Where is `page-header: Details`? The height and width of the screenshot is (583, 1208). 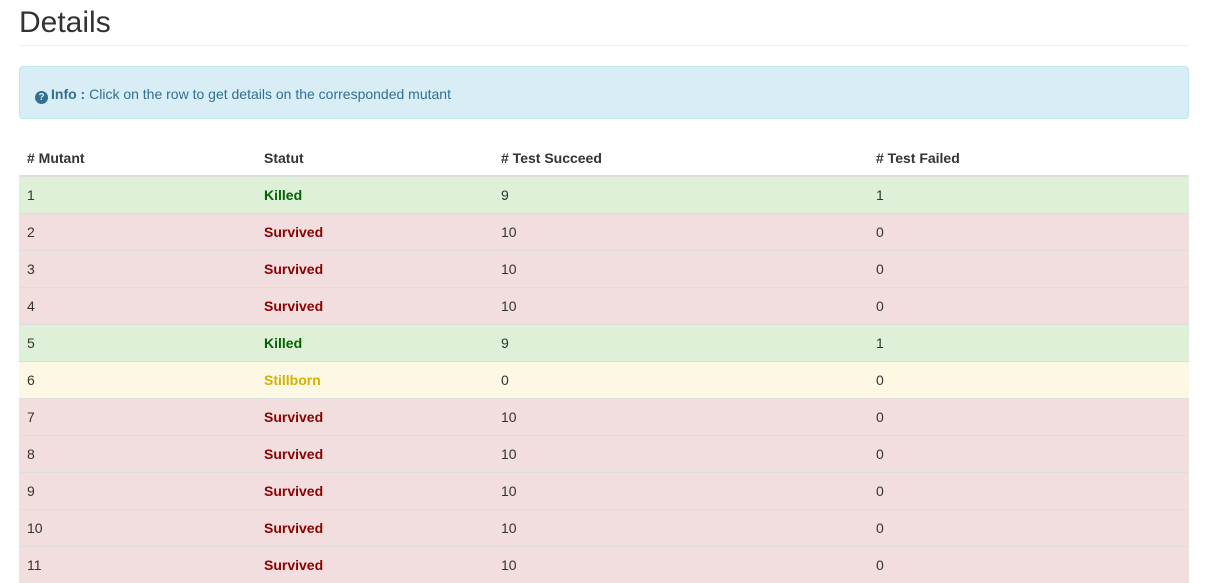 page-header: Details is located at coordinates (604, 23).